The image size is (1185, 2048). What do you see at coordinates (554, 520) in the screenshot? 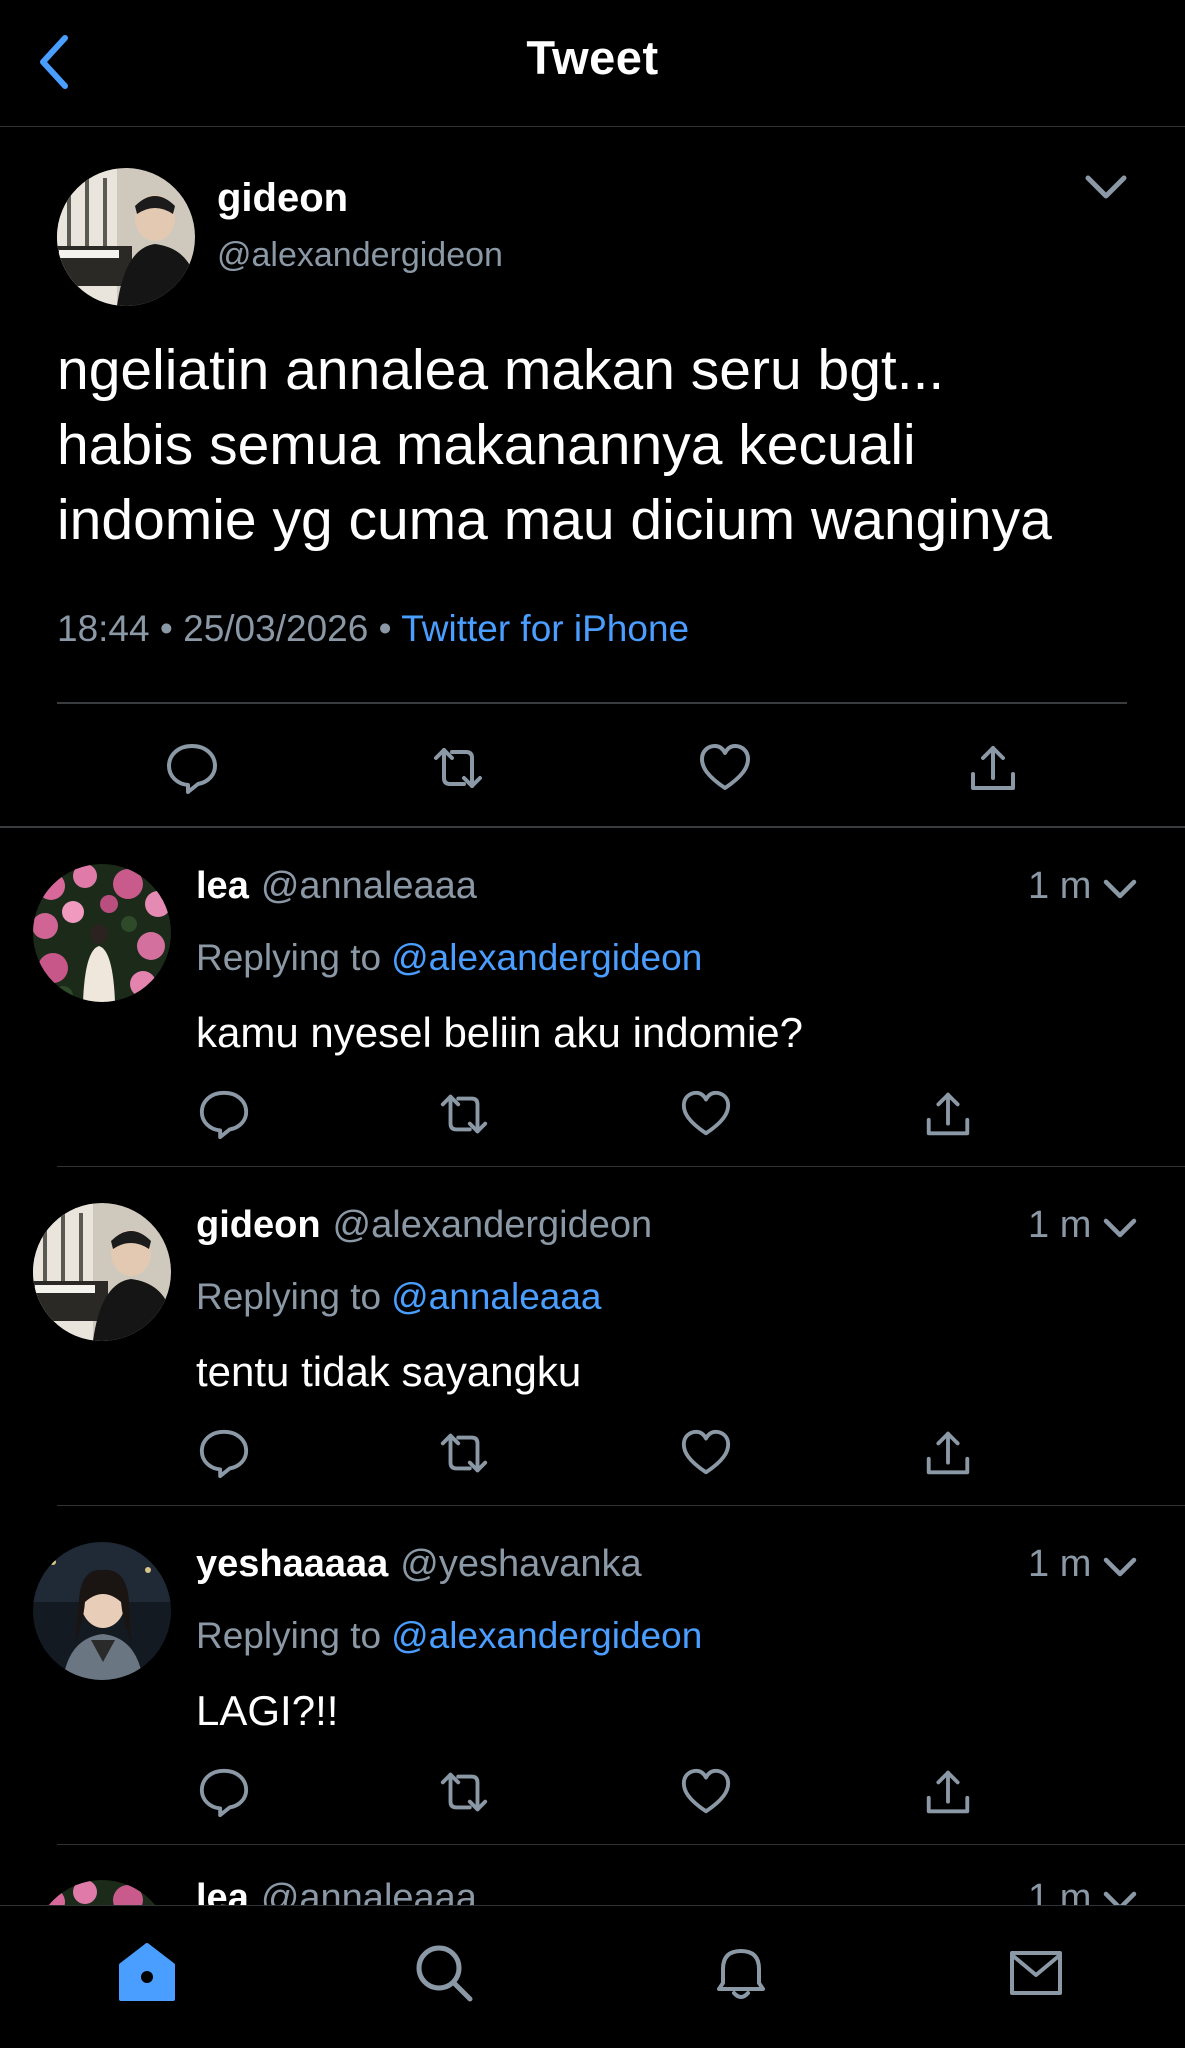
I see `tweet-text-line: indomie yg cuma mau dicium wanginya` at bounding box center [554, 520].